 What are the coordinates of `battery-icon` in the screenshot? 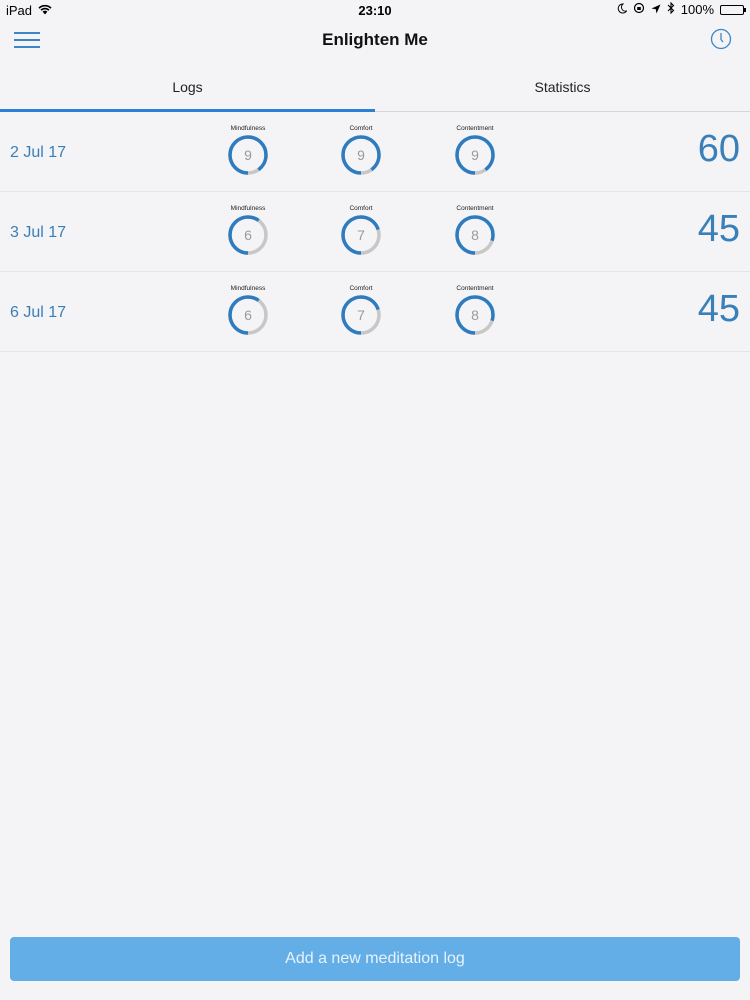 It's located at (733, 9).